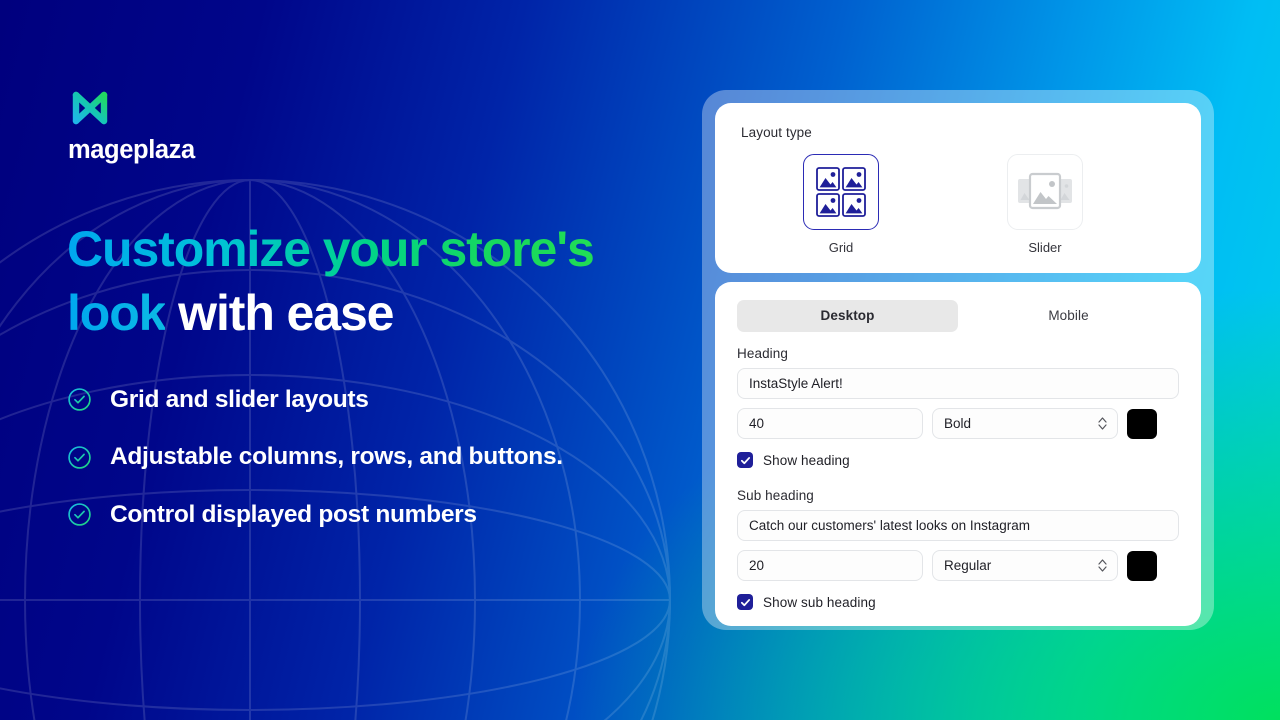 This screenshot has height=720, width=1280. I want to click on layout-option-slider: Slider, so click(1045, 204).